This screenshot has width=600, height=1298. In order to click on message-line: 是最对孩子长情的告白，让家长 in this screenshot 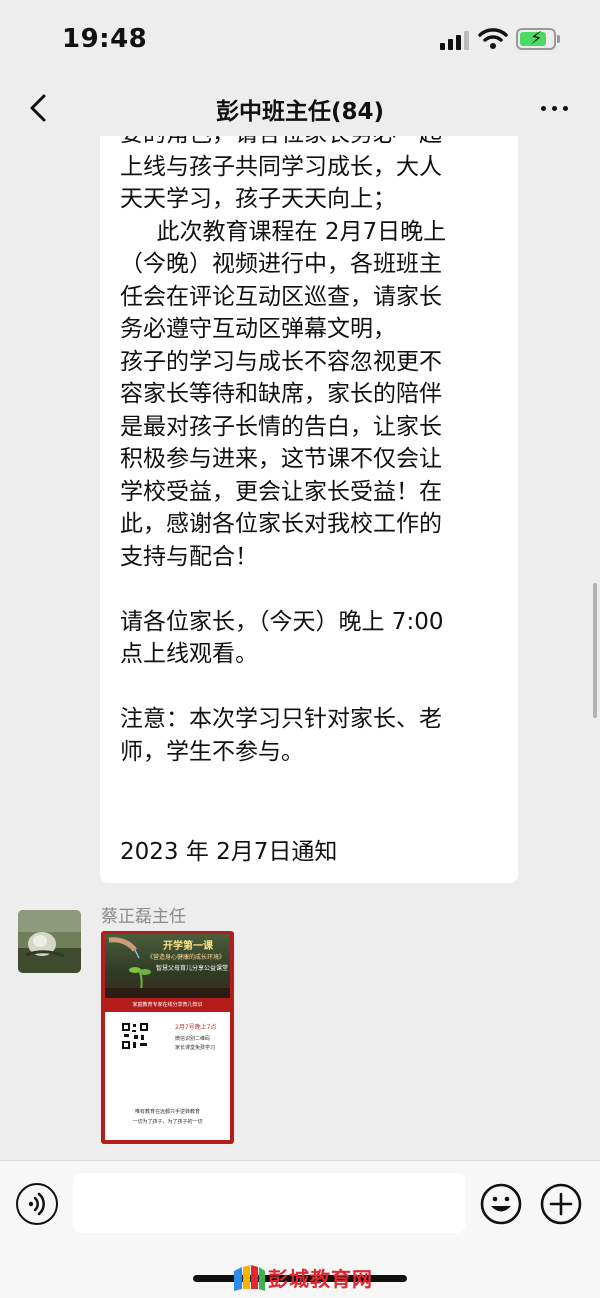, I will do `click(281, 426)`.